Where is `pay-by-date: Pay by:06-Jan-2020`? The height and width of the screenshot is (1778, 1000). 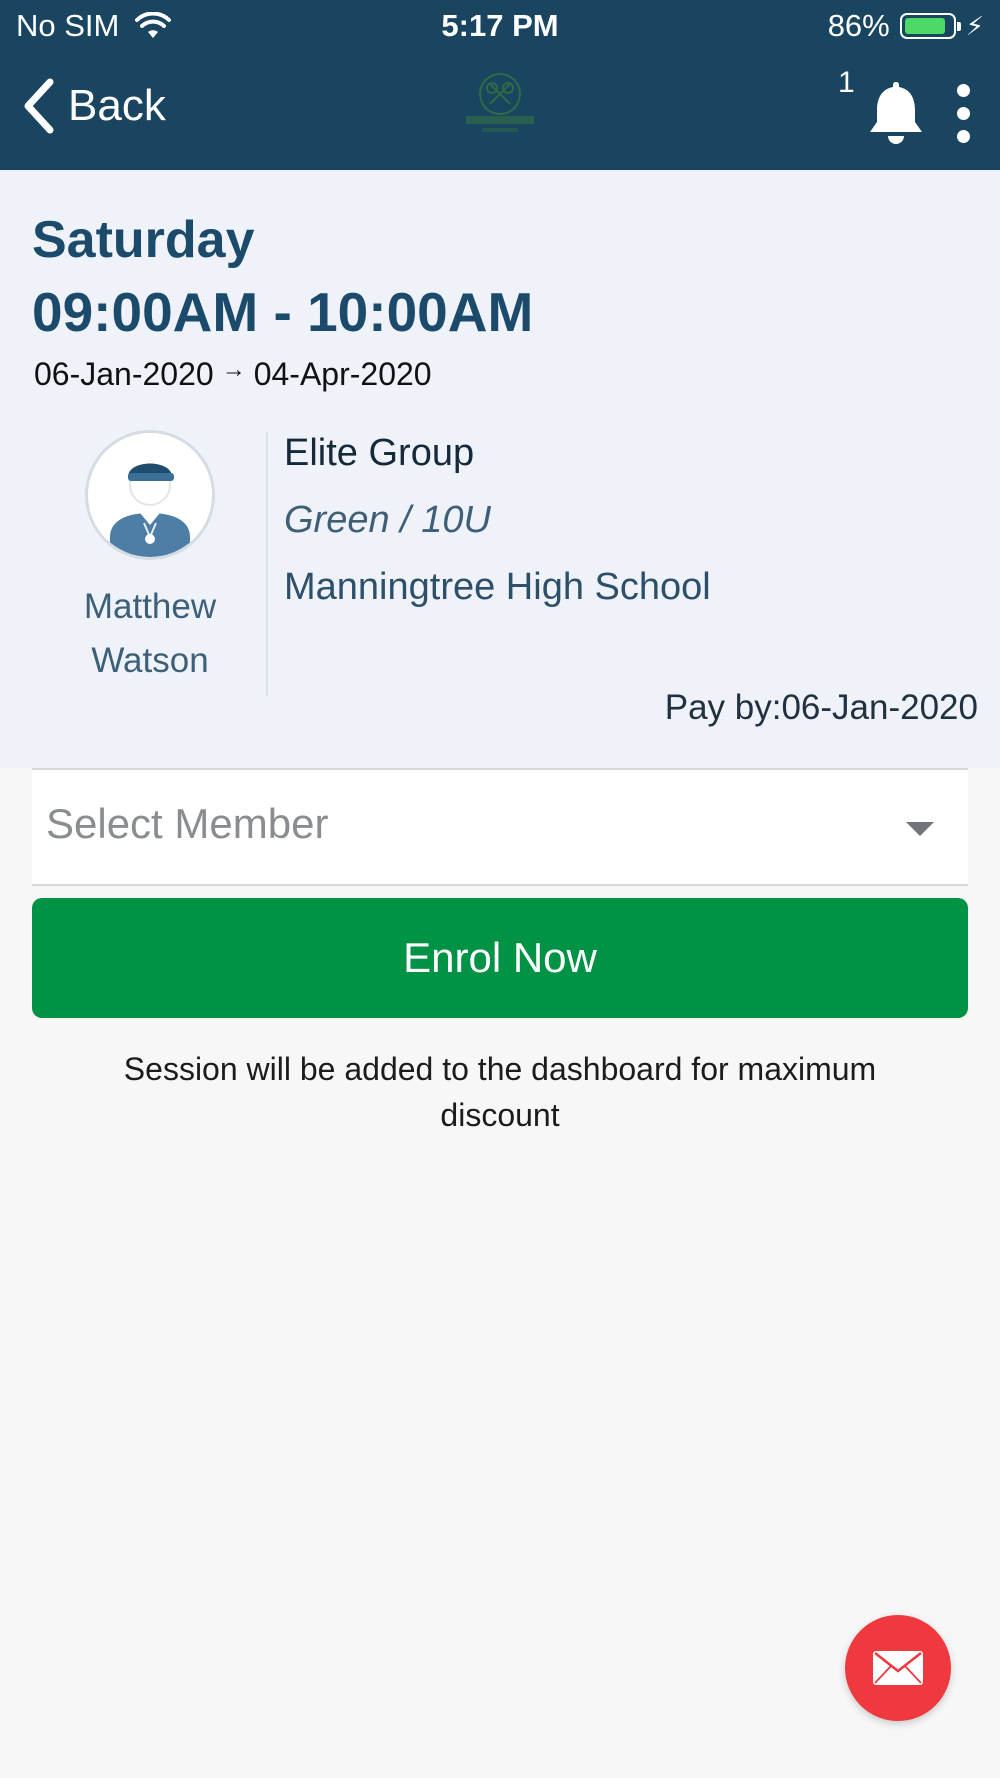 pay-by-date: Pay by:06-Jan-2020 is located at coordinates (821, 707).